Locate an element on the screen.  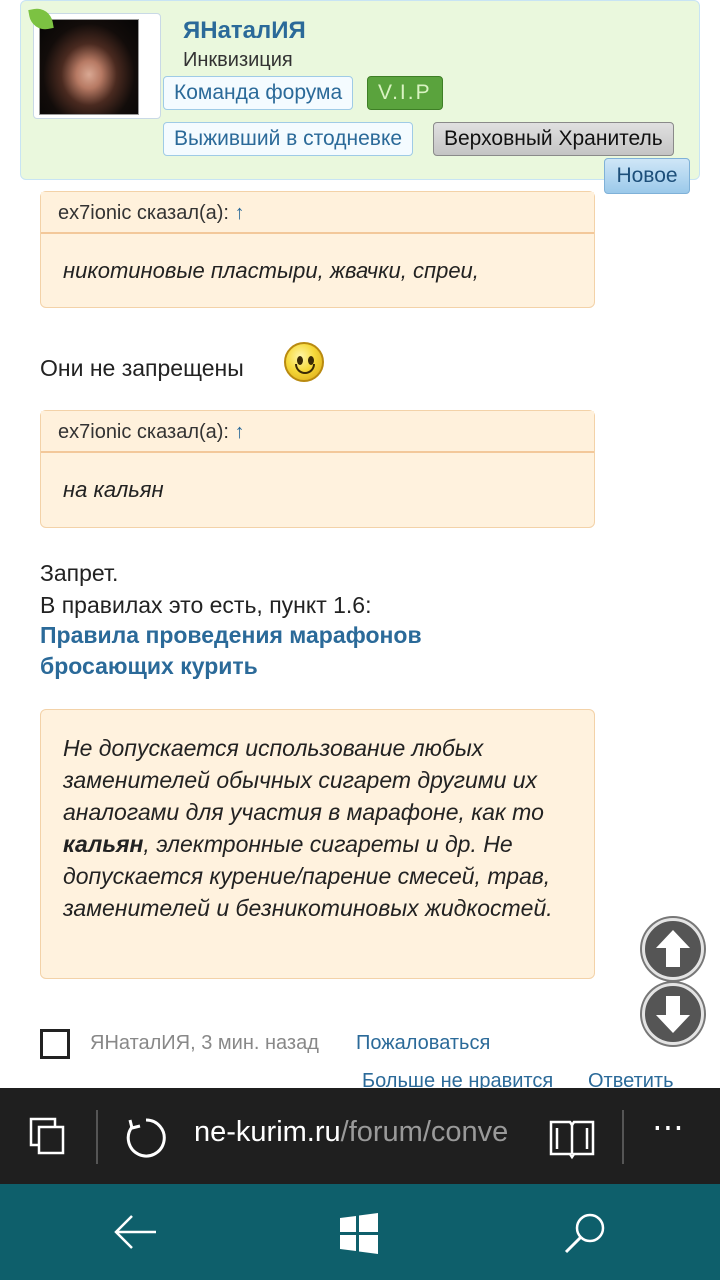
scroll-down-button is located at coordinates (673, 1014).